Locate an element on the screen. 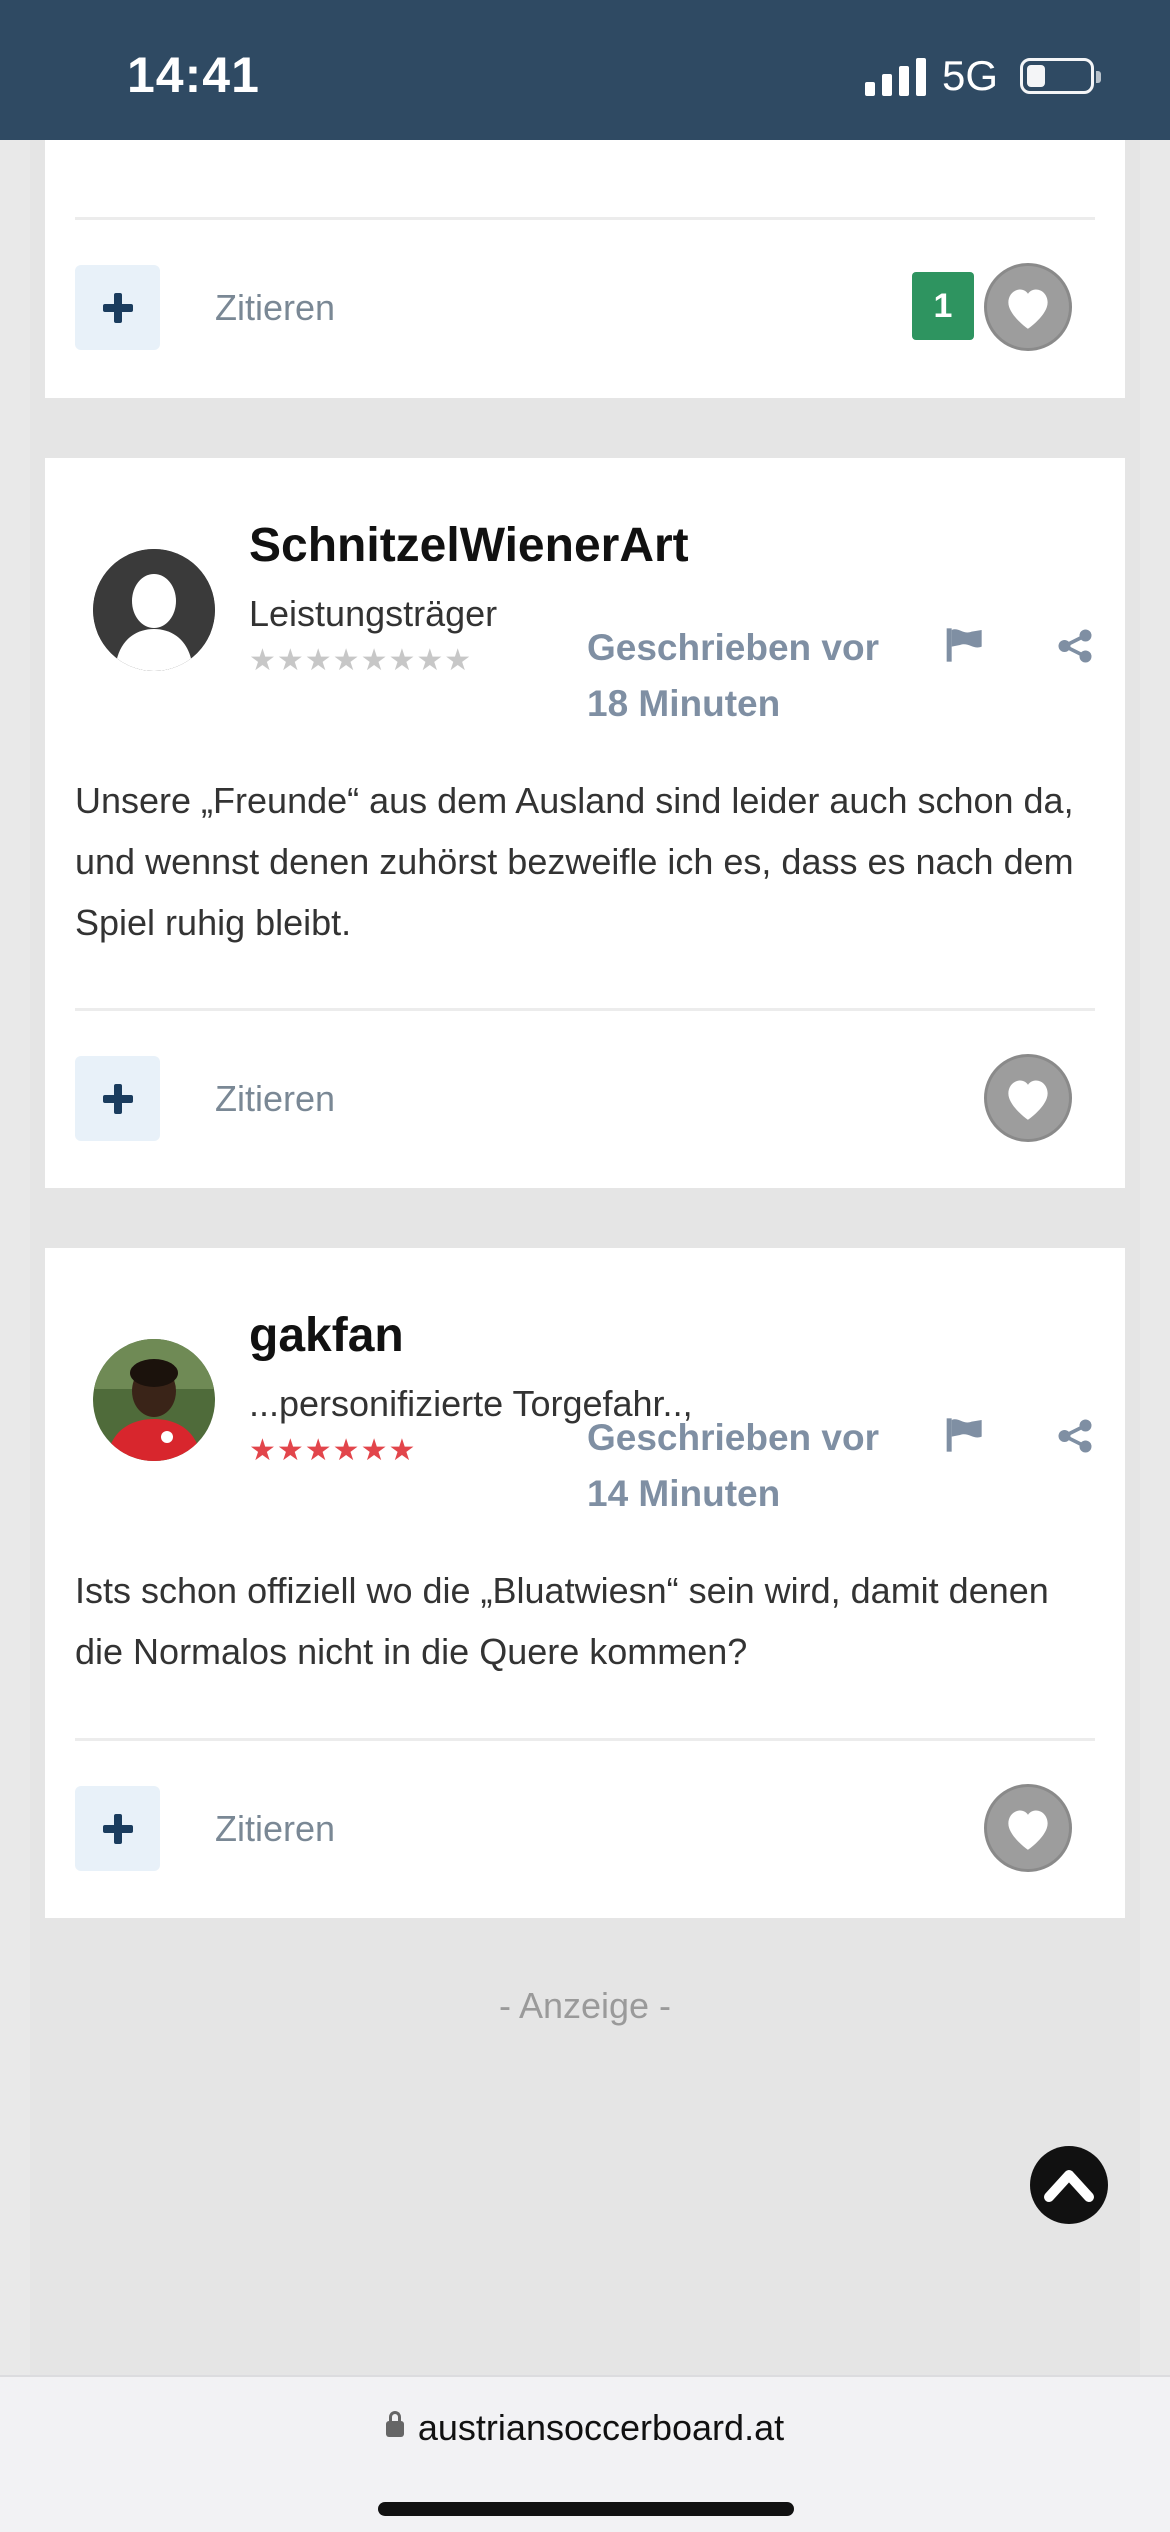 The height and width of the screenshot is (2532, 1170). rank-stars: ★★★★★★ is located at coordinates (333, 1450).